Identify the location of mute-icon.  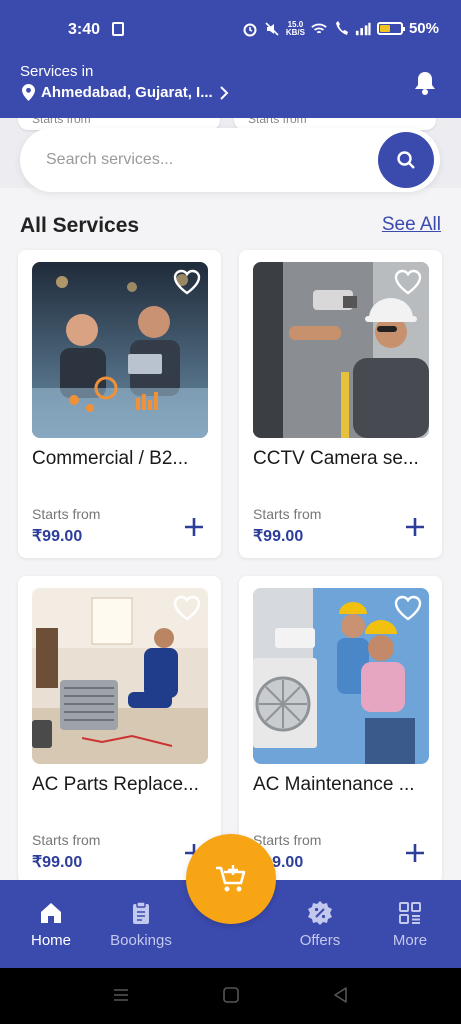
(272, 29).